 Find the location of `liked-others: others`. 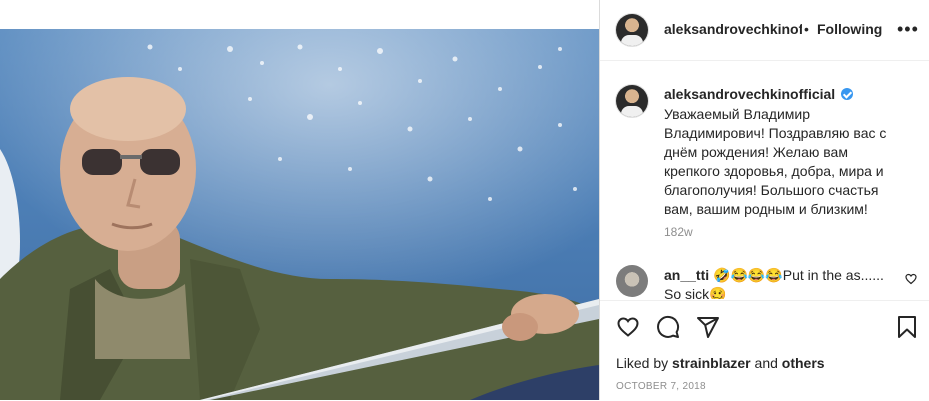

liked-others: others is located at coordinates (803, 363).